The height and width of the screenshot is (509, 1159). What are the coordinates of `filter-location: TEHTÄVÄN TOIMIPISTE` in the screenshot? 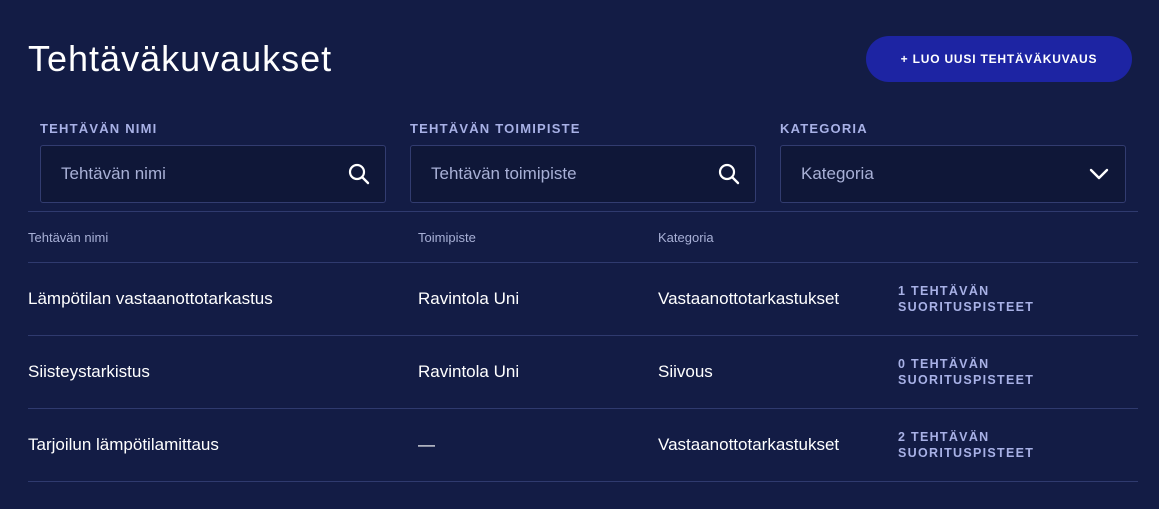 It's located at (583, 161).